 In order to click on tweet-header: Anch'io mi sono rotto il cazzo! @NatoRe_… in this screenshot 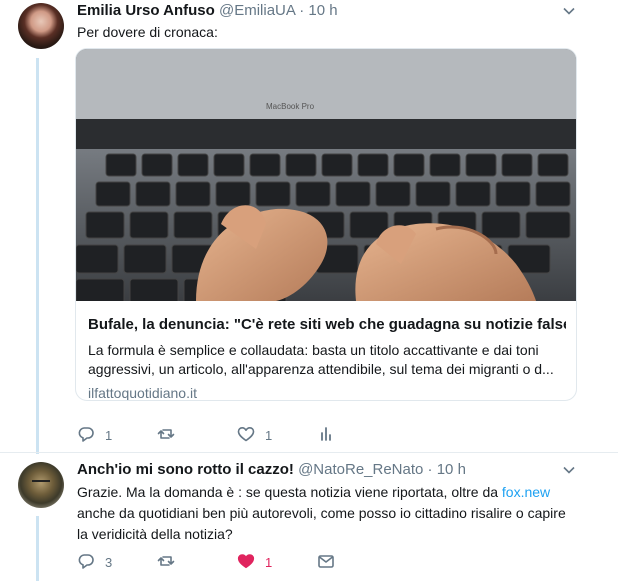, I will do `click(271, 469)`.